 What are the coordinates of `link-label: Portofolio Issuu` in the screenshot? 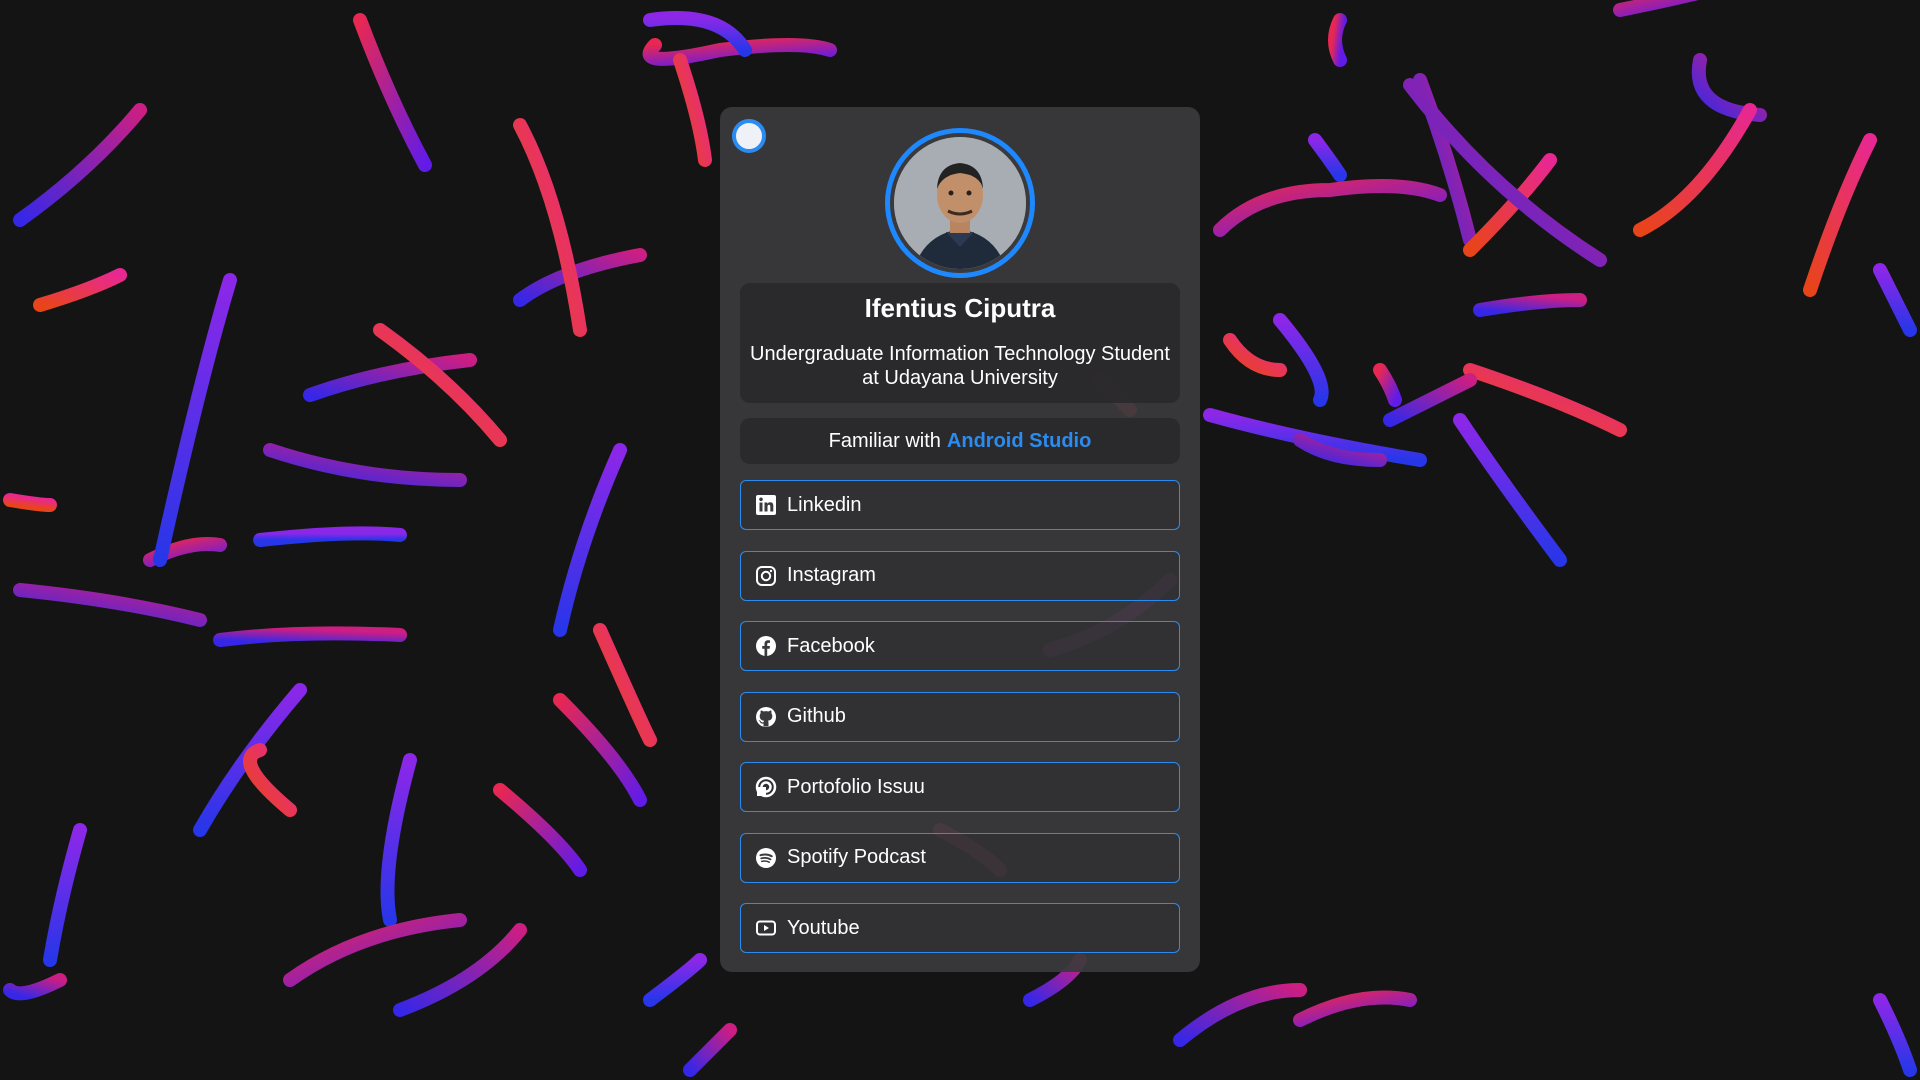 It's located at (856, 786).